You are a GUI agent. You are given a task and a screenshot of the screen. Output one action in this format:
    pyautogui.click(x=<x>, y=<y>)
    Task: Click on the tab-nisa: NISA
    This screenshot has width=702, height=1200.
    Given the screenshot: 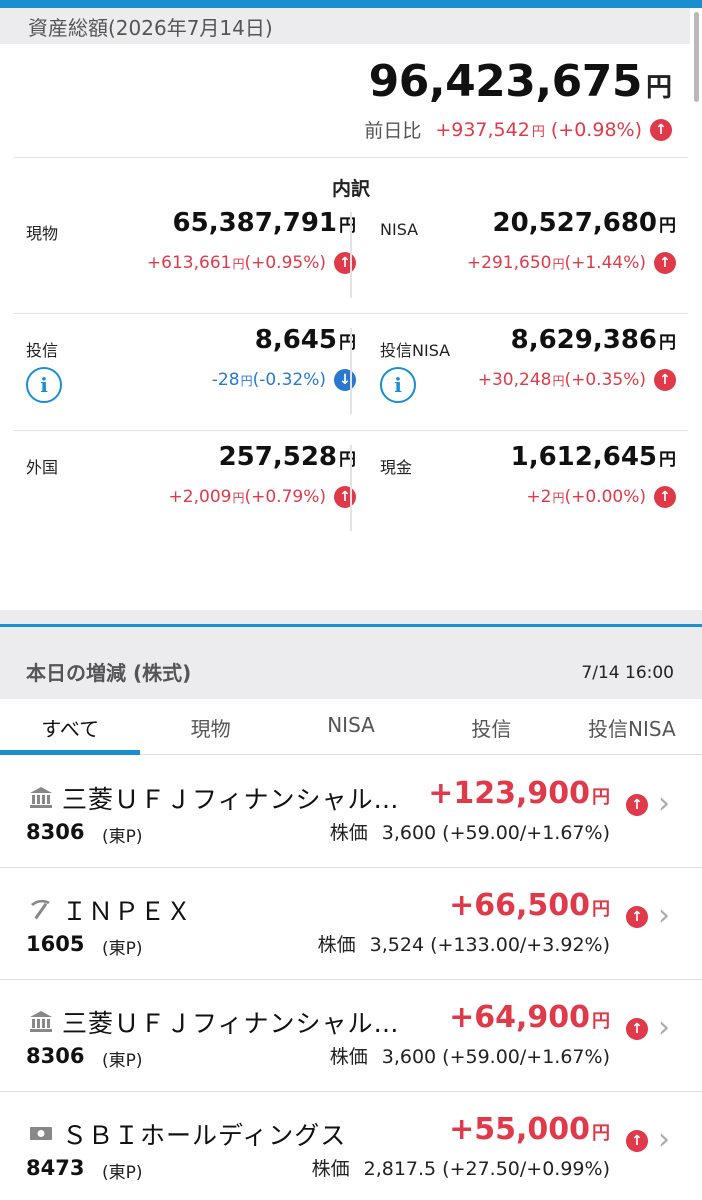 What is the action you would take?
    pyautogui.click(x=351, y=726)
    